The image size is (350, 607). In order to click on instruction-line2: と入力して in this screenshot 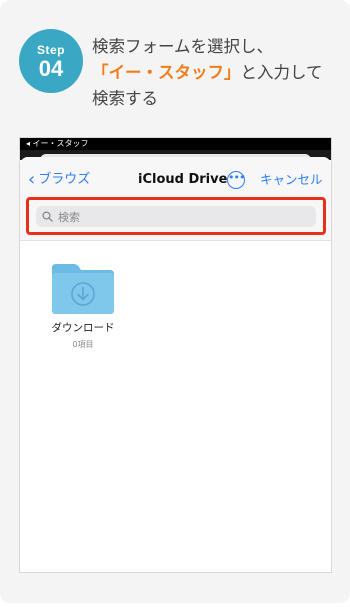, I will do `click(281, 72)`.